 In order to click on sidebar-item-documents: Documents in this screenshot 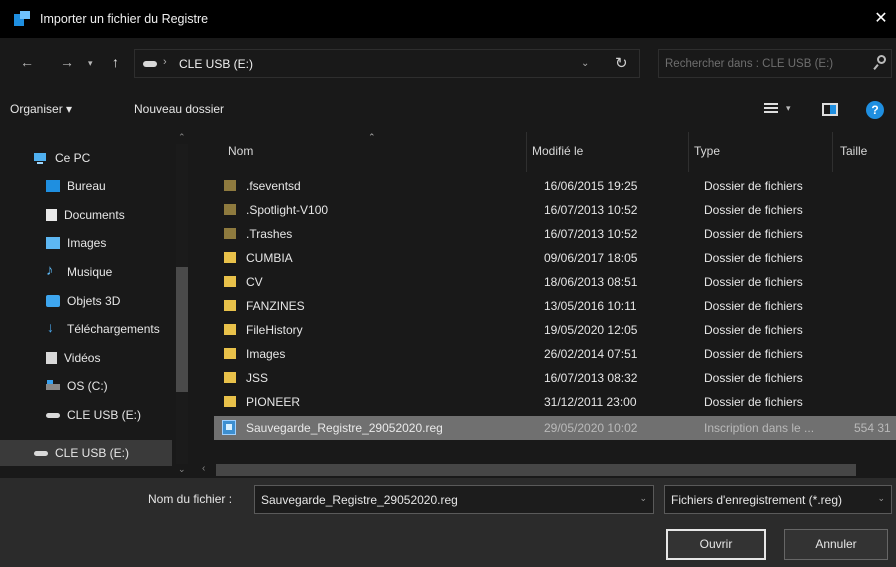, I will do `click(86, 215)`.